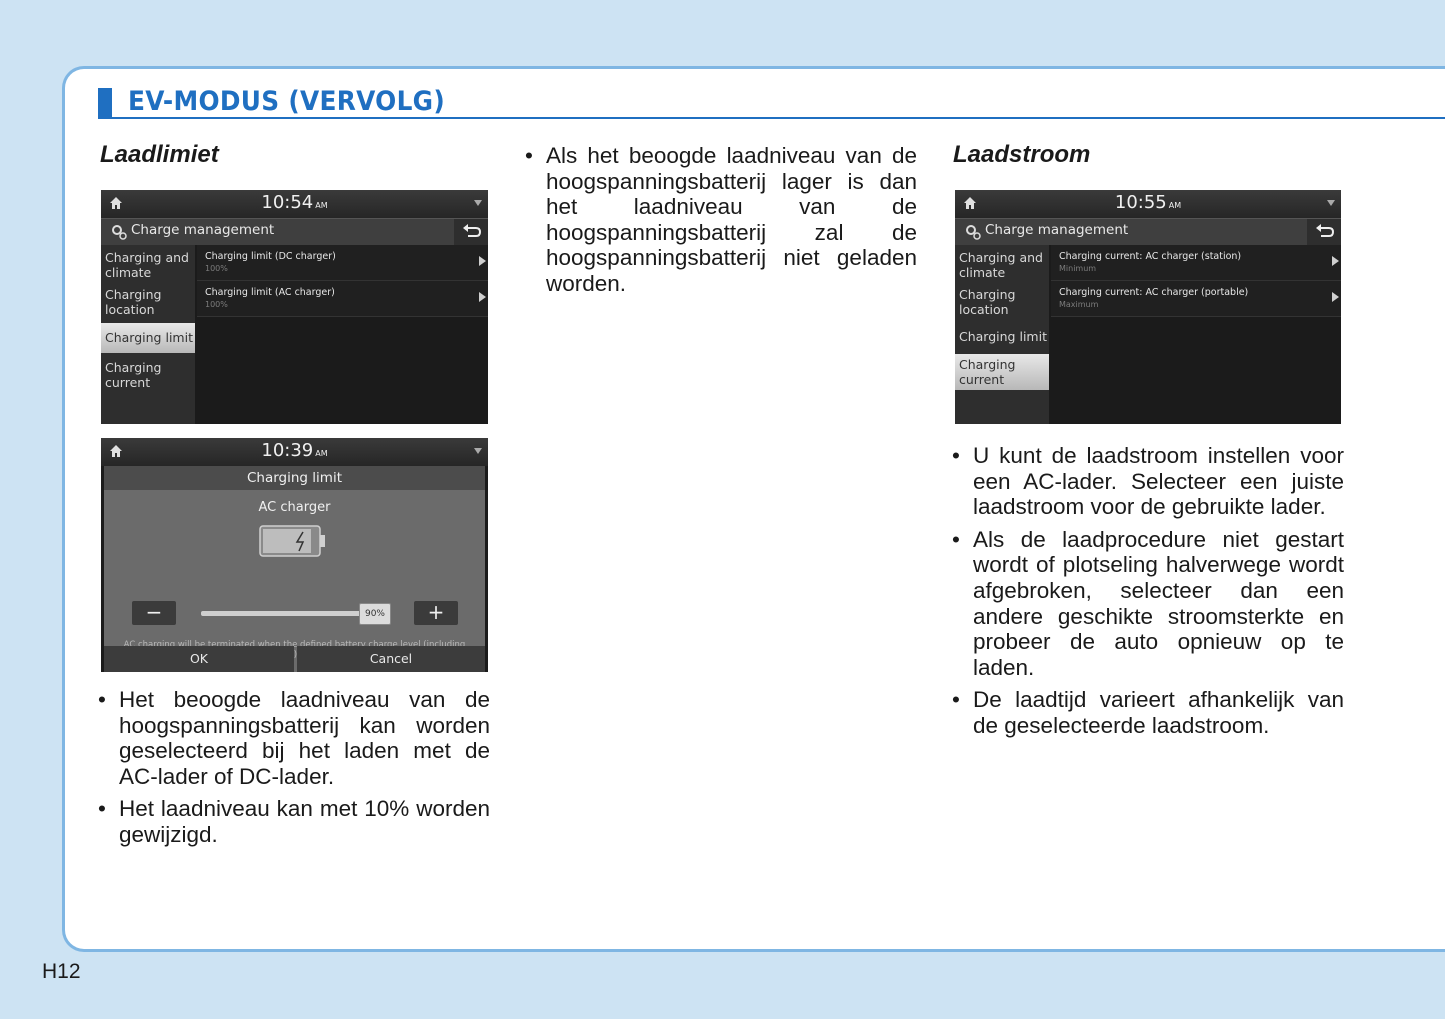 Image resolution: width=1445 pixels, height=1019 pixels. Describe the element at coordinates (286, 613) in the screenshot. I see `limit-slider-track` at that location.